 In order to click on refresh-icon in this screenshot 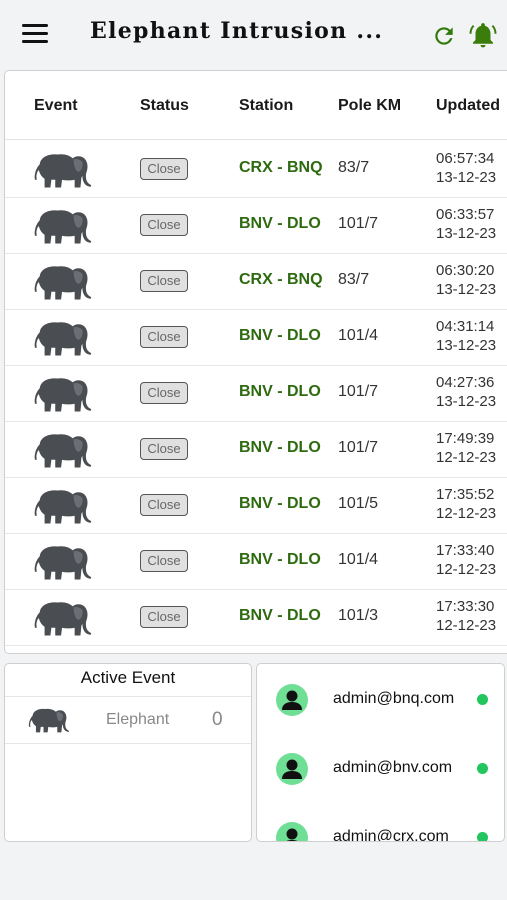, I will do `click(444, 36)`.